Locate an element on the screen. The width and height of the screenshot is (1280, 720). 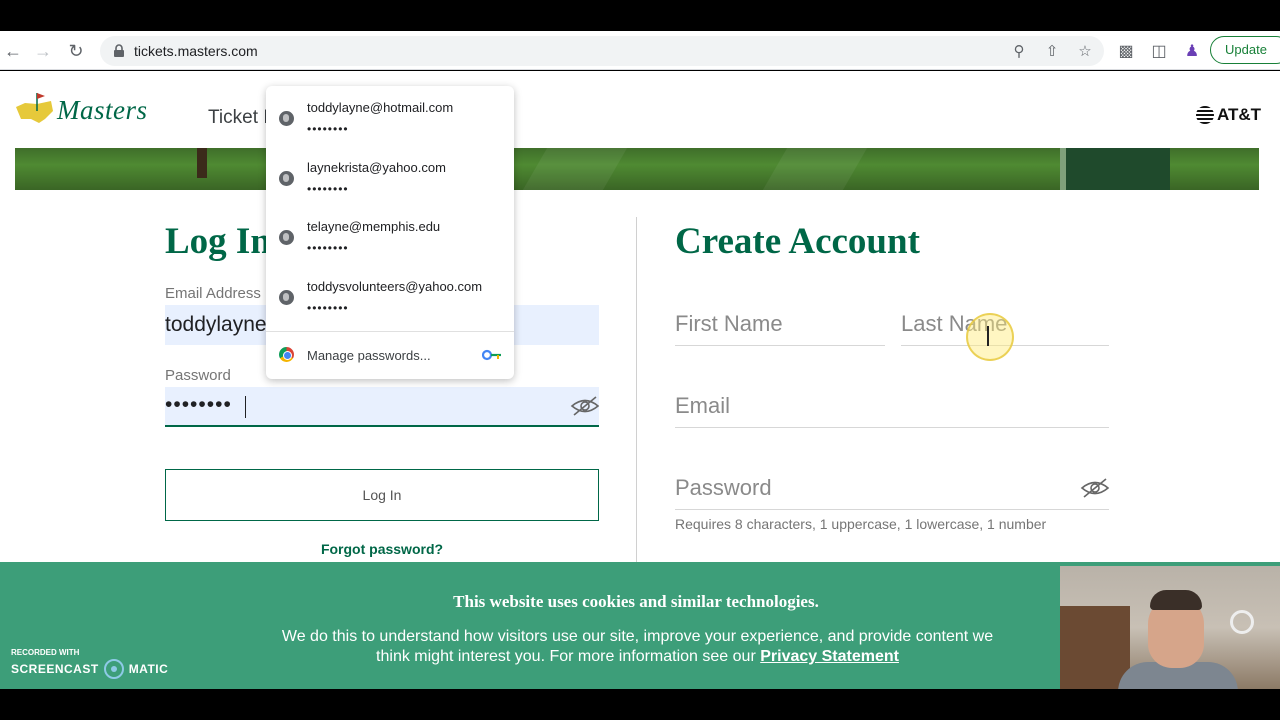
autofill-item: laynekrista@yahoo.com •••••••• is located at coordinates (390, 175).